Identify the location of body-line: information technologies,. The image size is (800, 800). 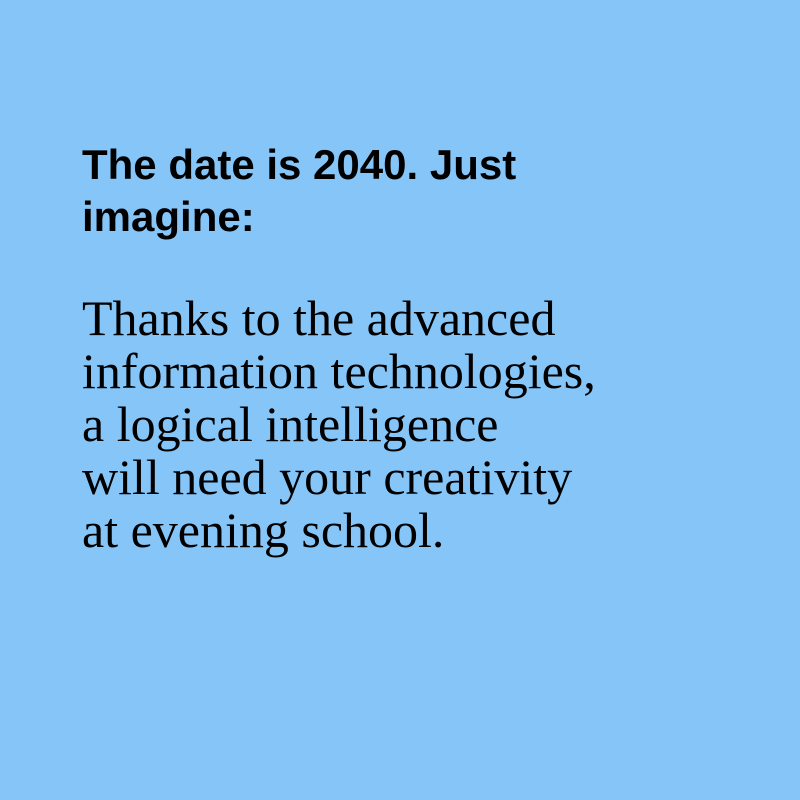
(339, 371).